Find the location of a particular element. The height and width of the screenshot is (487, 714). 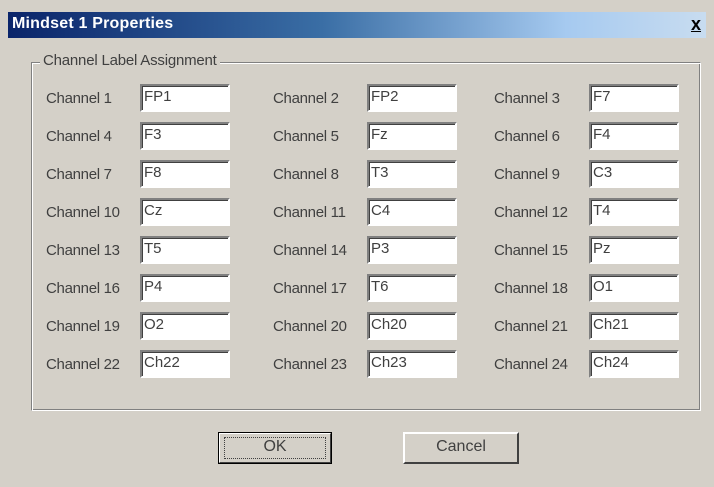

channel-label: Channel 5 is located at coordinates (306, 136).